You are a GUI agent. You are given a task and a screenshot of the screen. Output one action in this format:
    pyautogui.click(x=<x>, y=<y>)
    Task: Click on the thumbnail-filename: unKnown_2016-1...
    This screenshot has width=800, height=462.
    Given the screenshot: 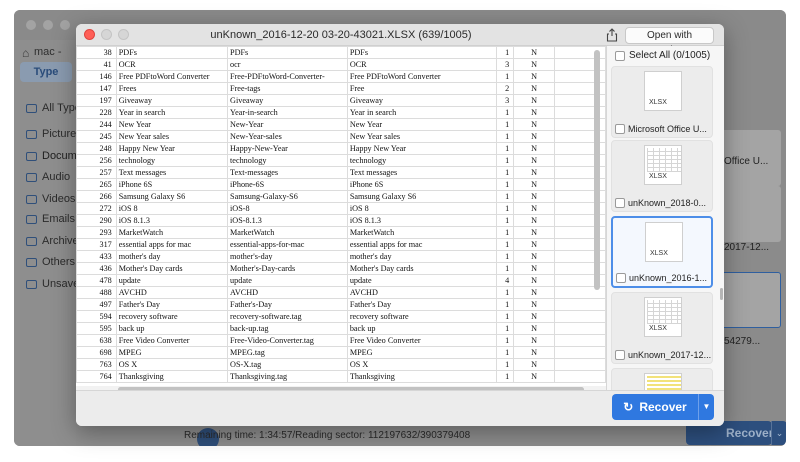 What is the action you would take?
    pyautogui.click(x=668, y=278)
    